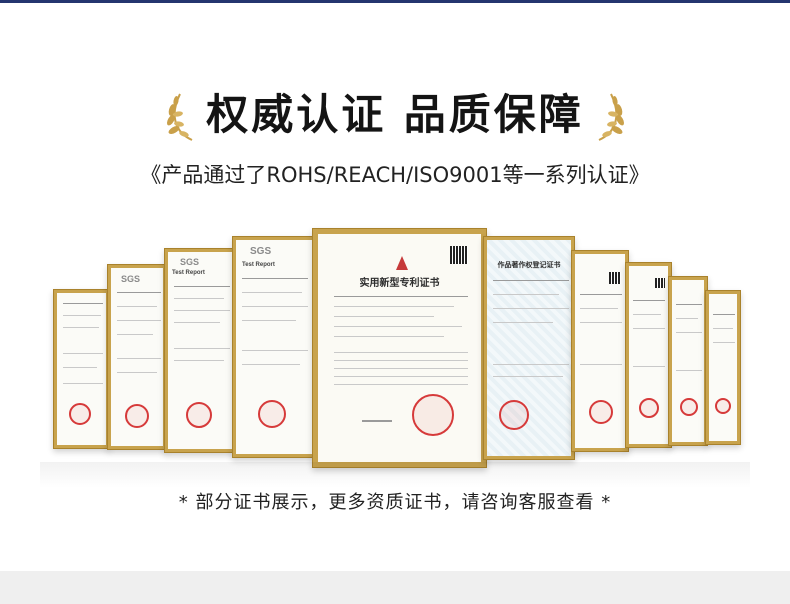 This screenshot has height=604, width=790. Describe the element at coordinates (399, 283) in the screenshot. I see `patent-title: 实用新型专利证书` at that location.